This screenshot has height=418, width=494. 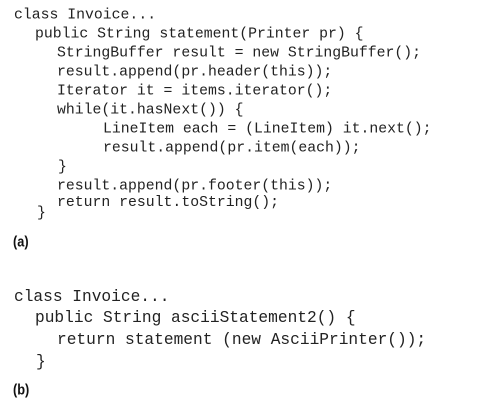 I want to click on code-line: public String statement(Printer pr) {, so click(x=199, y=34).